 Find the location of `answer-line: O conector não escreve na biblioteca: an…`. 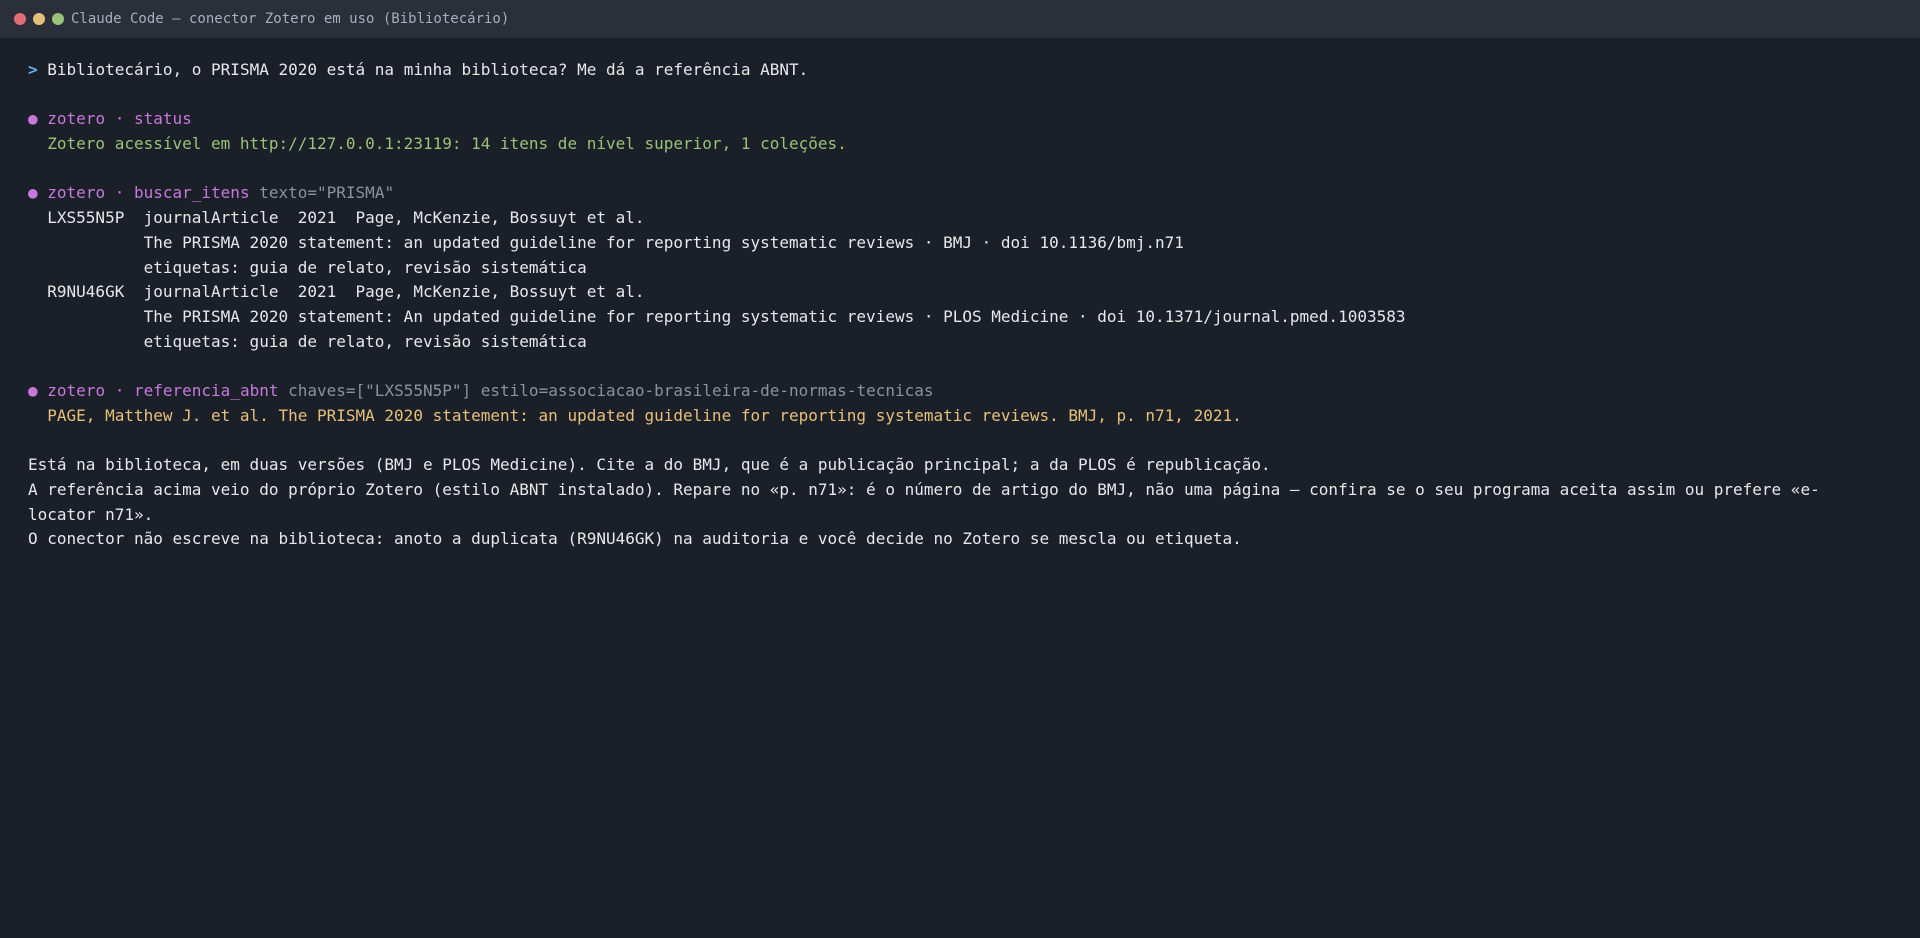

answer-line: O conector não escreve na biblioteca: an… is located at coordinates (635, 539).